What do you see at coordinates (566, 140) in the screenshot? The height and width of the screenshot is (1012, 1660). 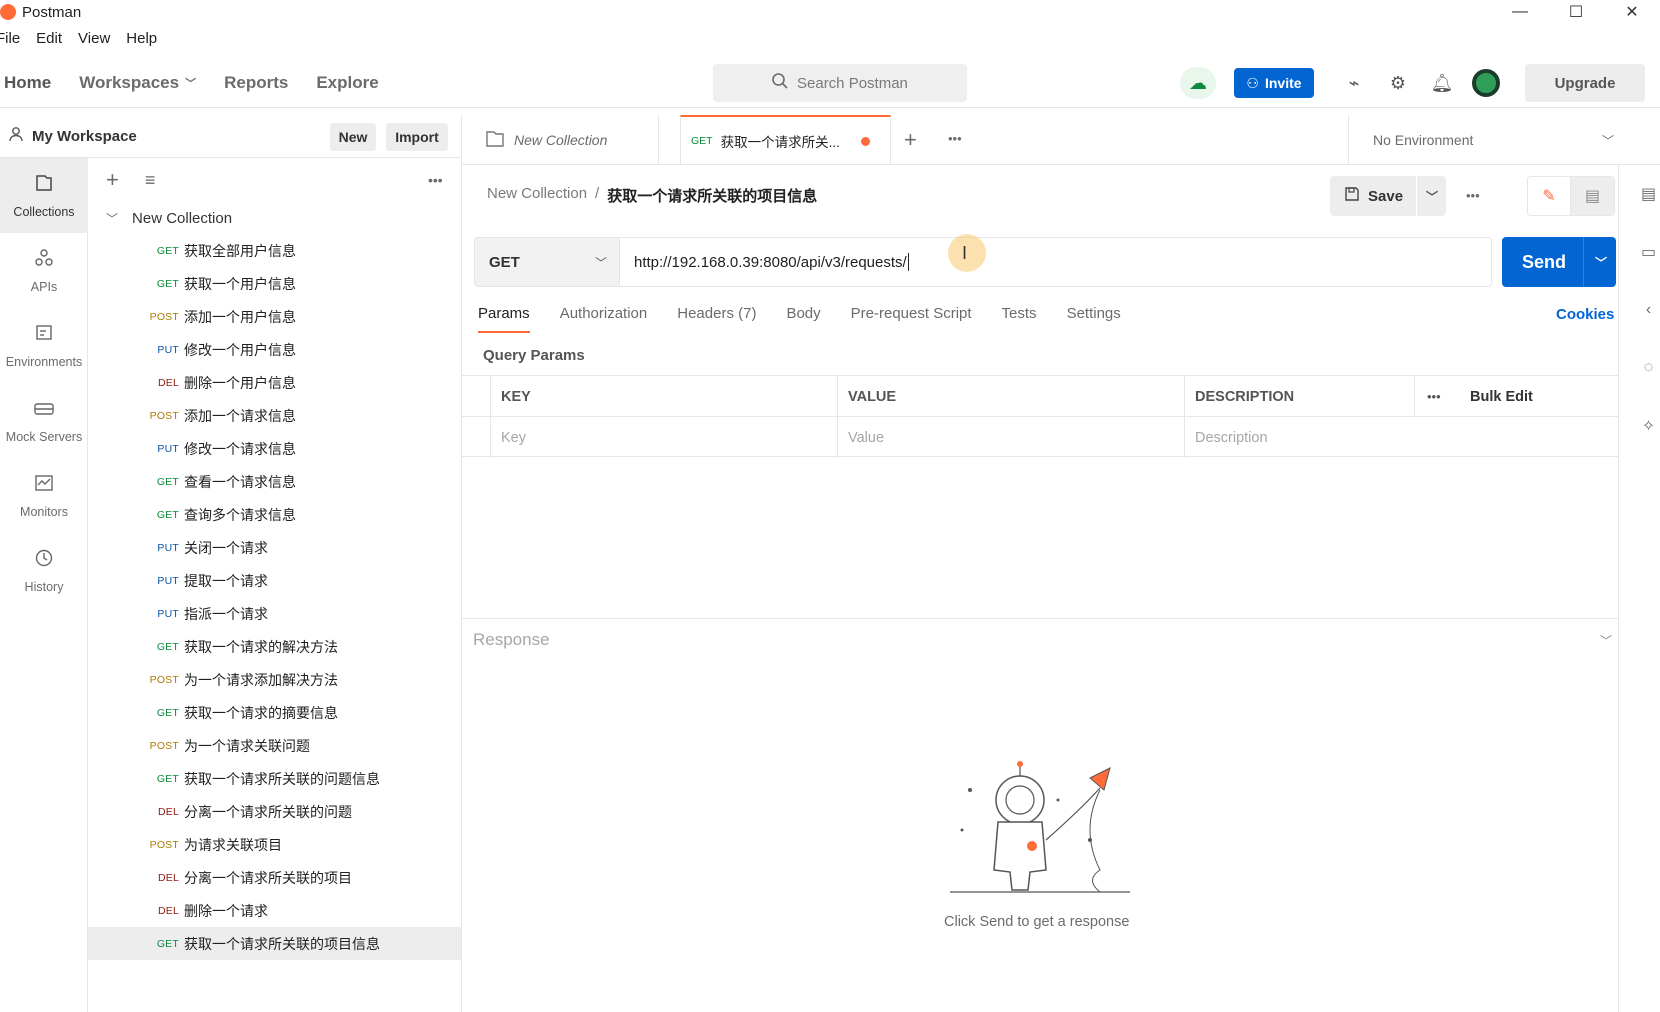 I see `tab-new-collection: New Collection` at bounding box center [566, 140].